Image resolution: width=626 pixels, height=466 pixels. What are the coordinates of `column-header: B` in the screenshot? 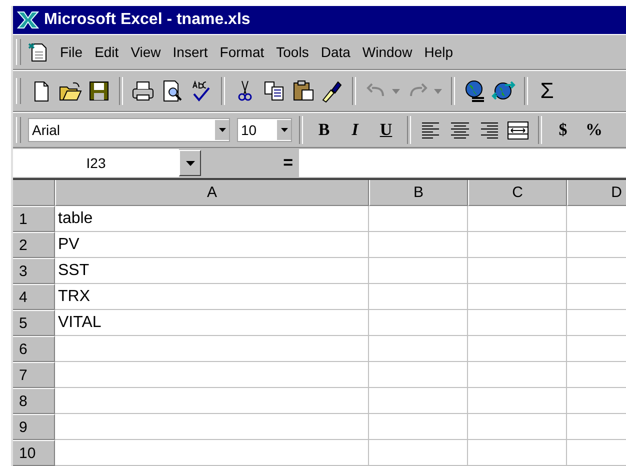 It's located at (418, 193).